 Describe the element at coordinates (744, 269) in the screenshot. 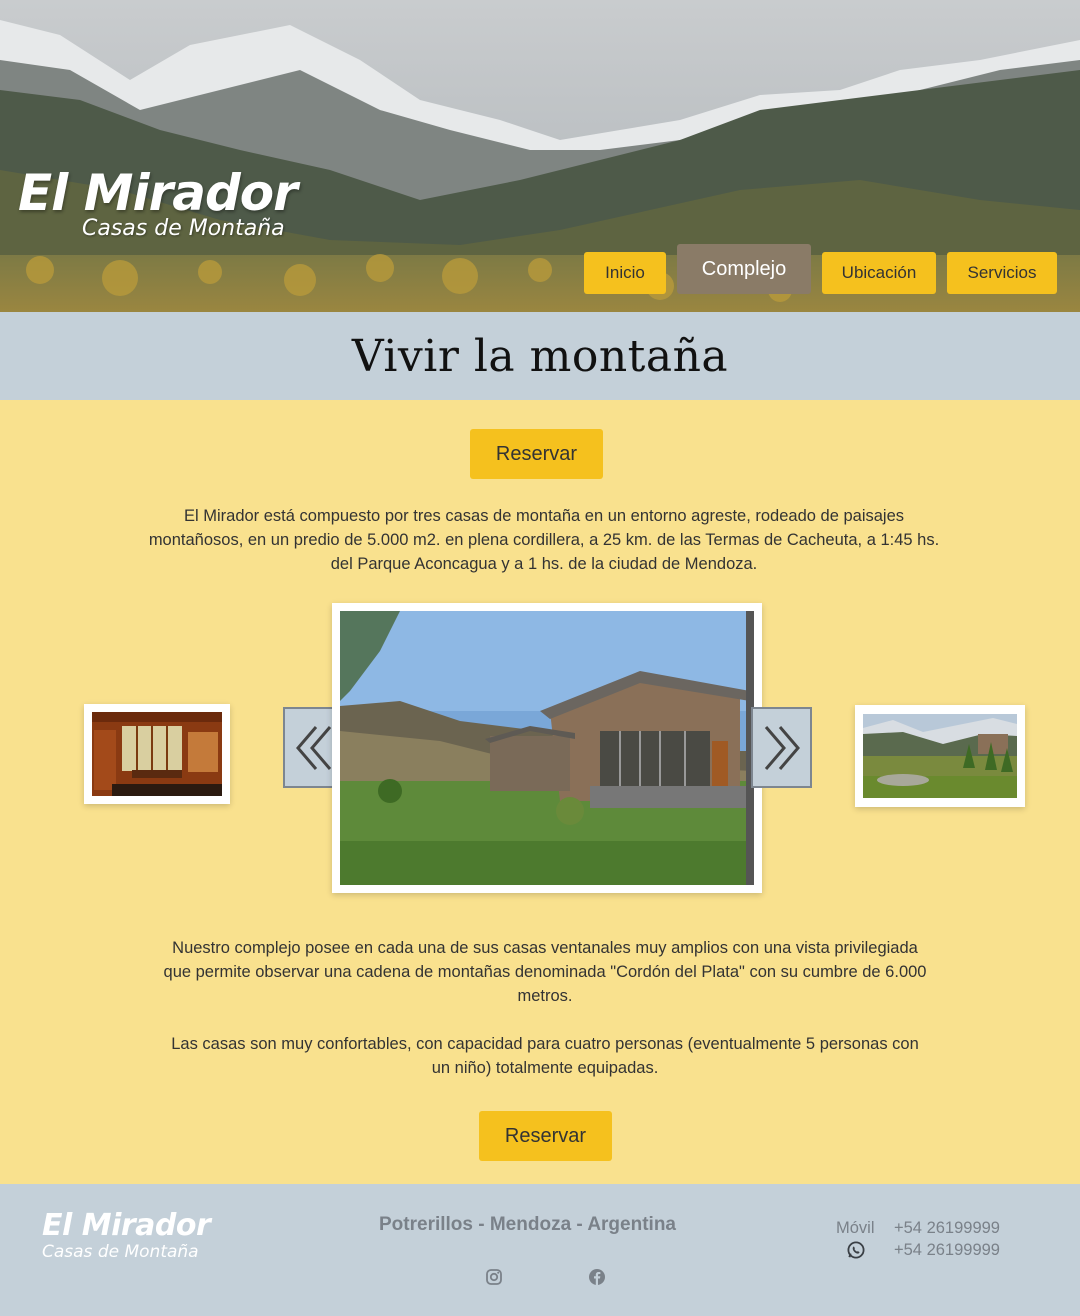

I see `nav-complejo: Complejo` at that location.